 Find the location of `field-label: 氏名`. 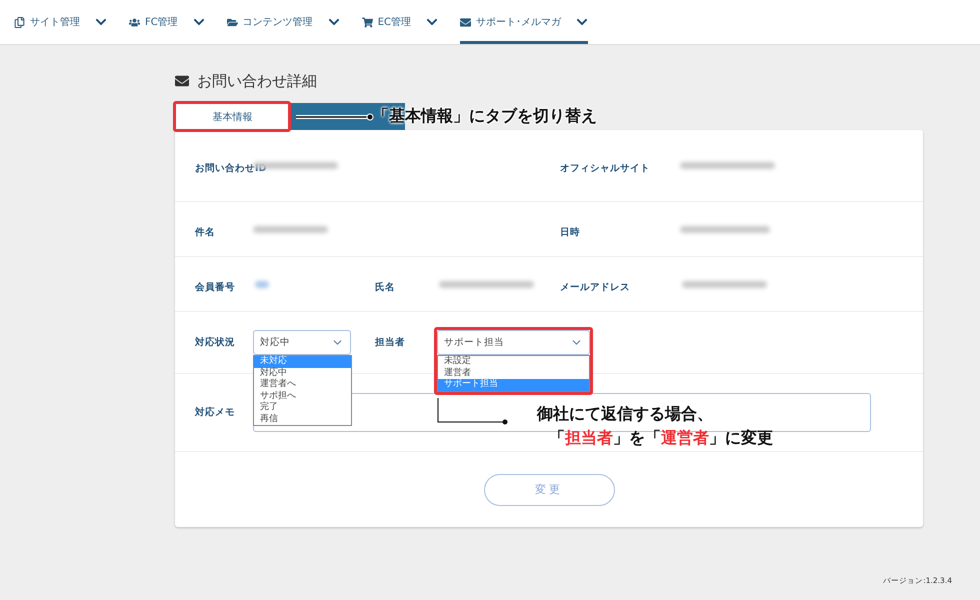

field-label: 氏名 is located at coordinates (385, 287).